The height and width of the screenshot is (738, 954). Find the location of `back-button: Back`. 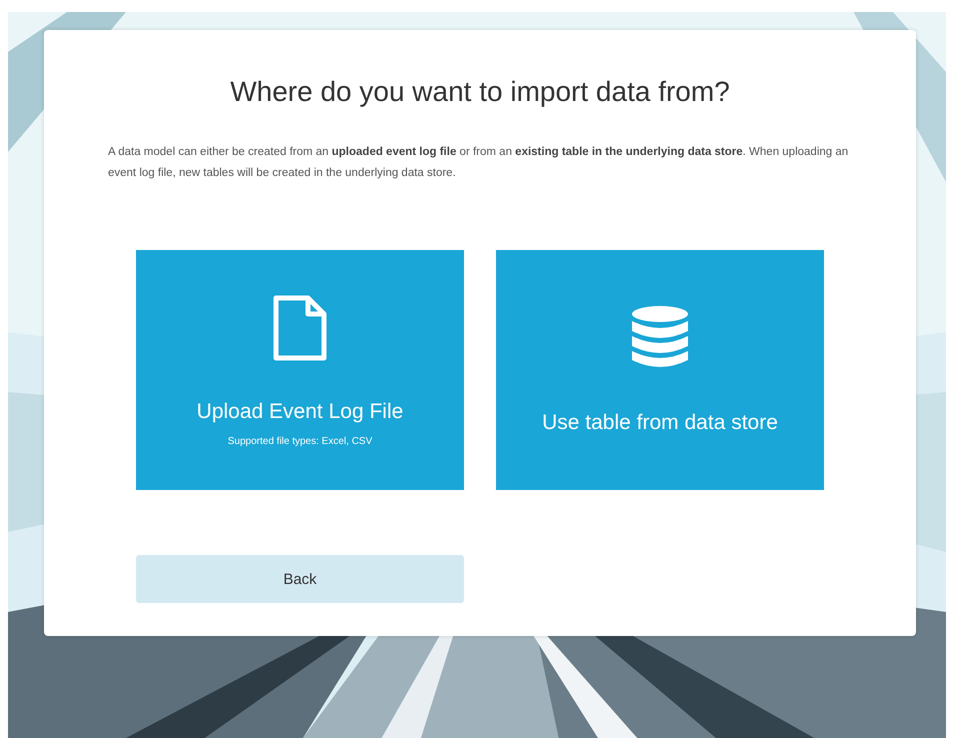

back-button: Back is located at coordinates (300, 579).